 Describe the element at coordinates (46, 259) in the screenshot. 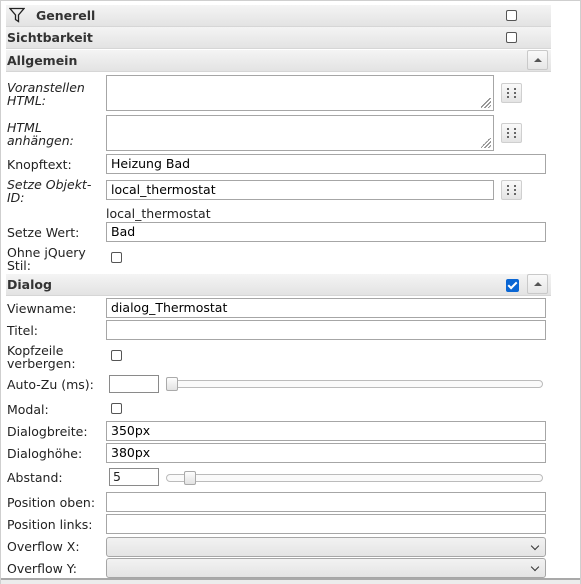

I see `no-jquery-label: Ohne jQuery Stil:` at that location.